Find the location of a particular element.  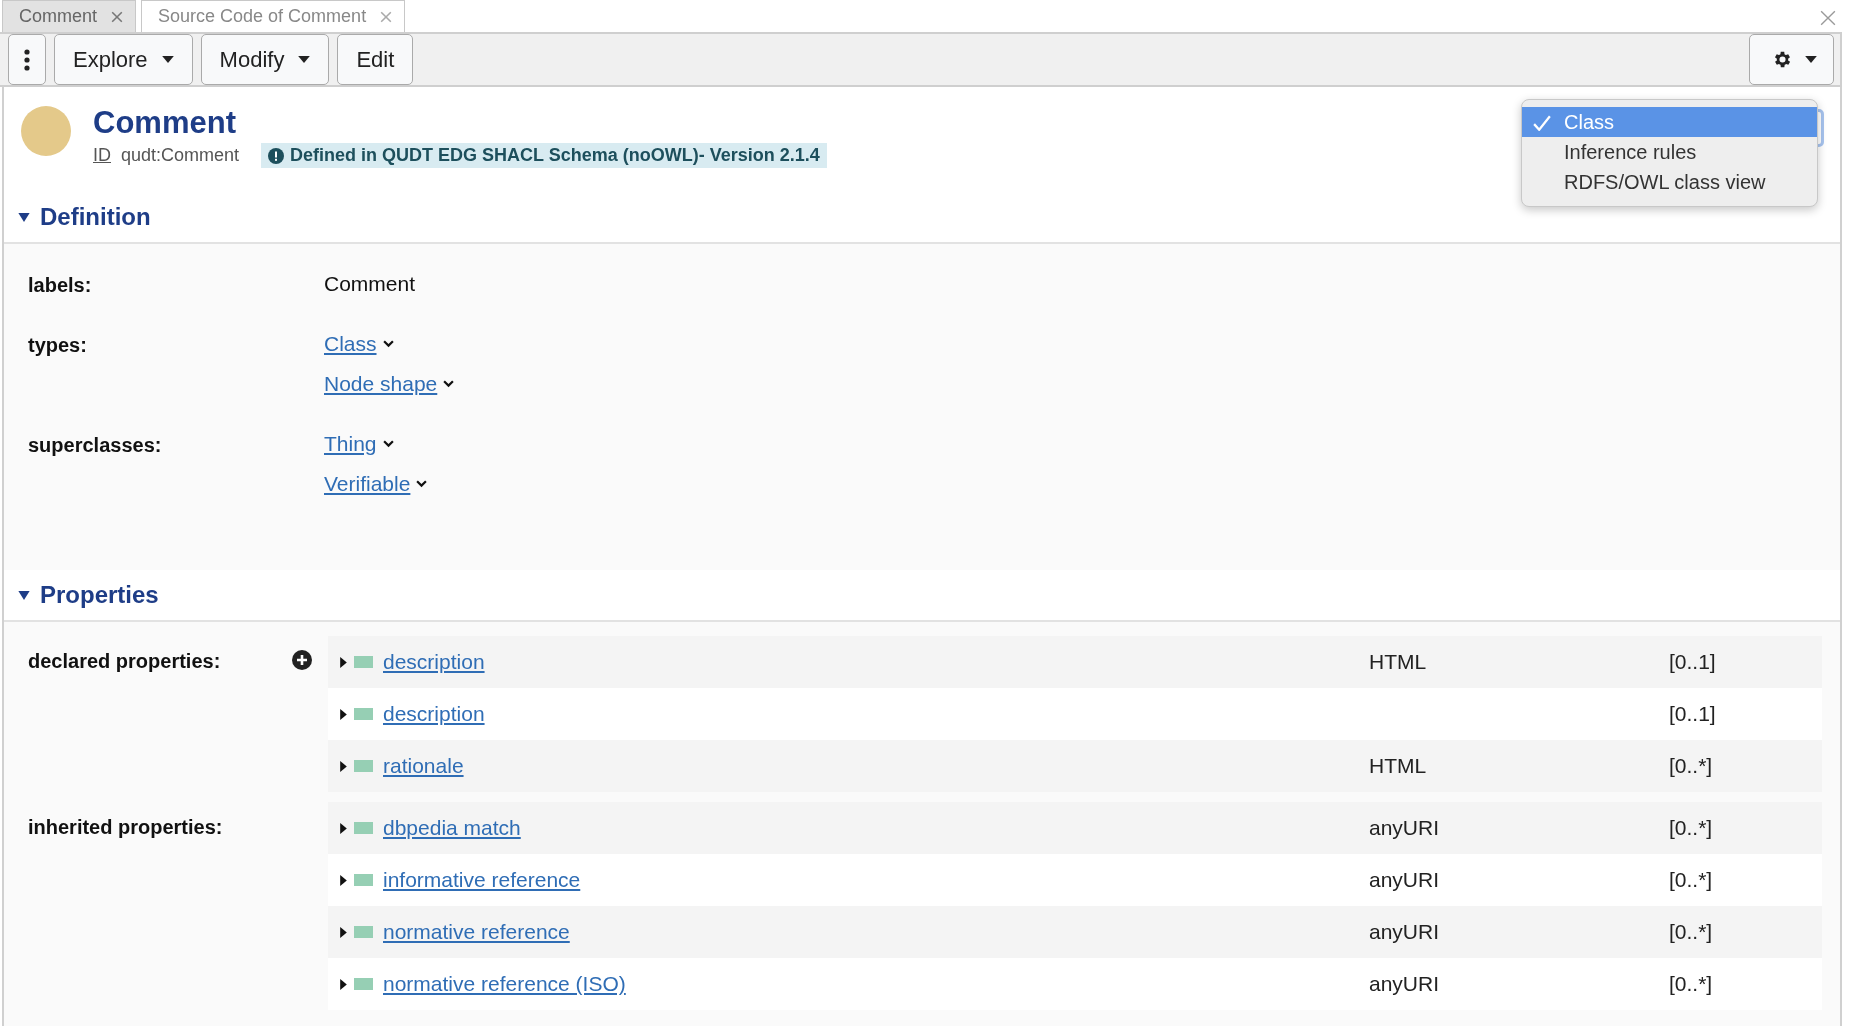

menu-item: Class is located at coordinates (1669, 122).